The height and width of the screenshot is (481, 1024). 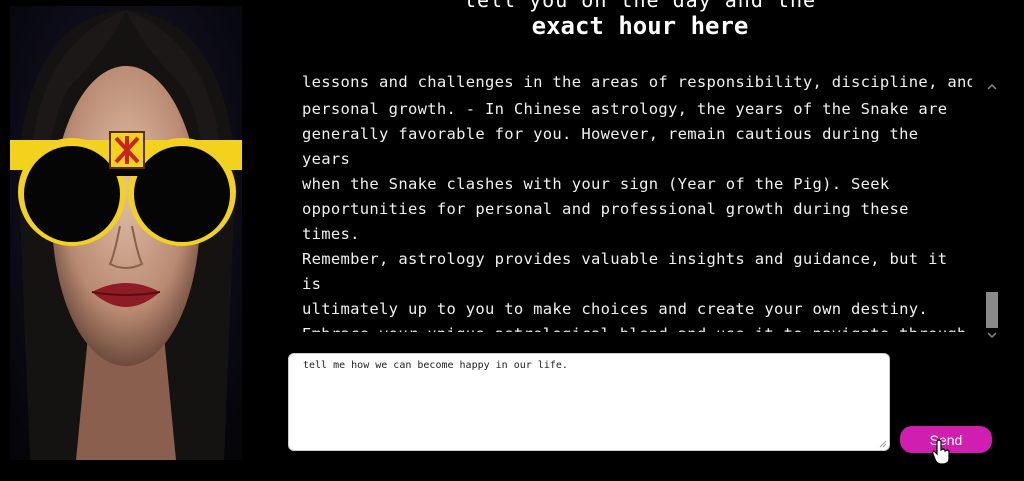 I want to click on hand-pointer-icon, so click(x=941, y=452).